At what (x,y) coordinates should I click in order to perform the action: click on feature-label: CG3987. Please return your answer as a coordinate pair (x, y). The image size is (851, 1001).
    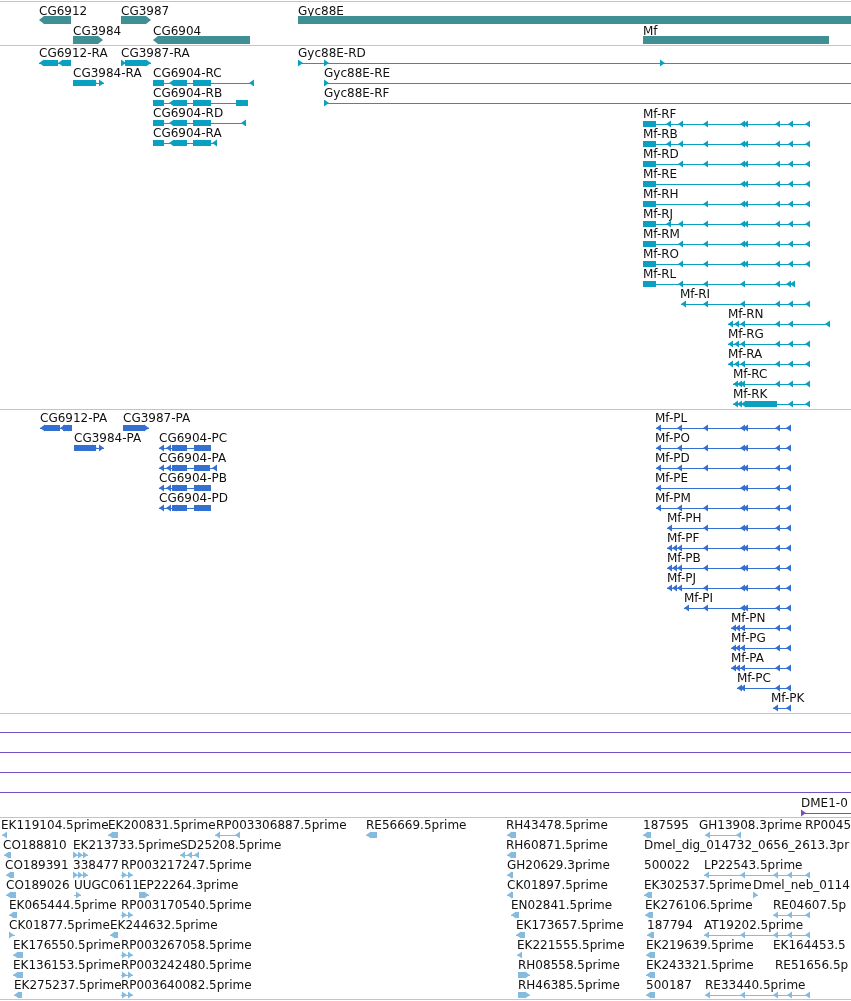
    Looking at the image, I should click on (145, 11).